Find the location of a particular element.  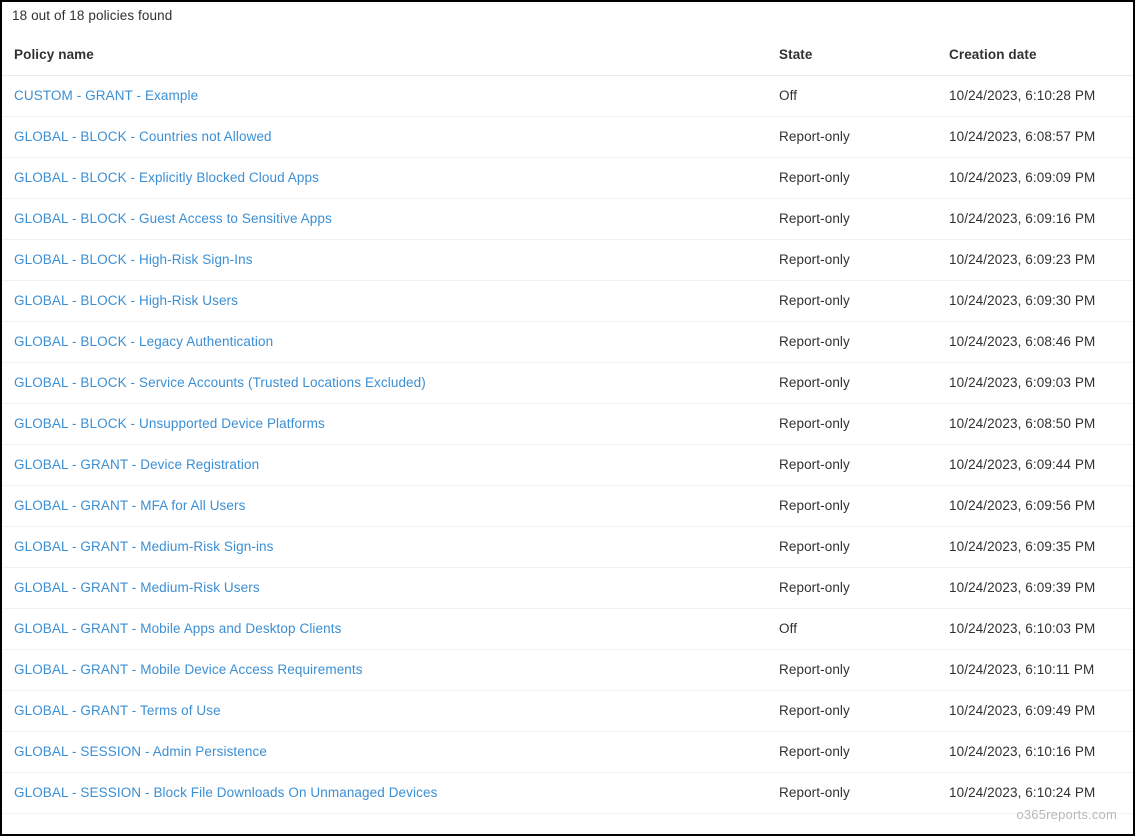

column-header-creation-date: Creation date is located at coordinates (1035, 55).